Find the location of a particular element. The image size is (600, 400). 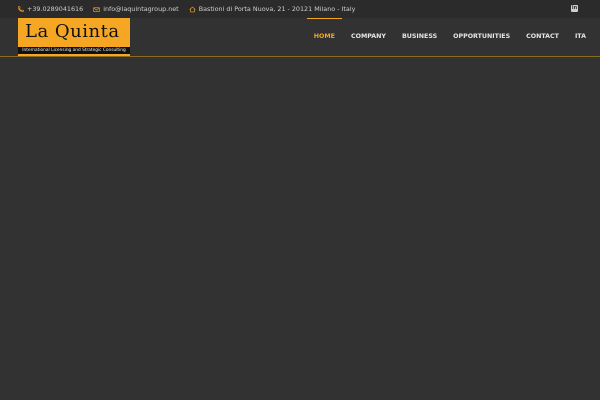

phone-info: +39.0289041616 is located at coordinates (50, 9).